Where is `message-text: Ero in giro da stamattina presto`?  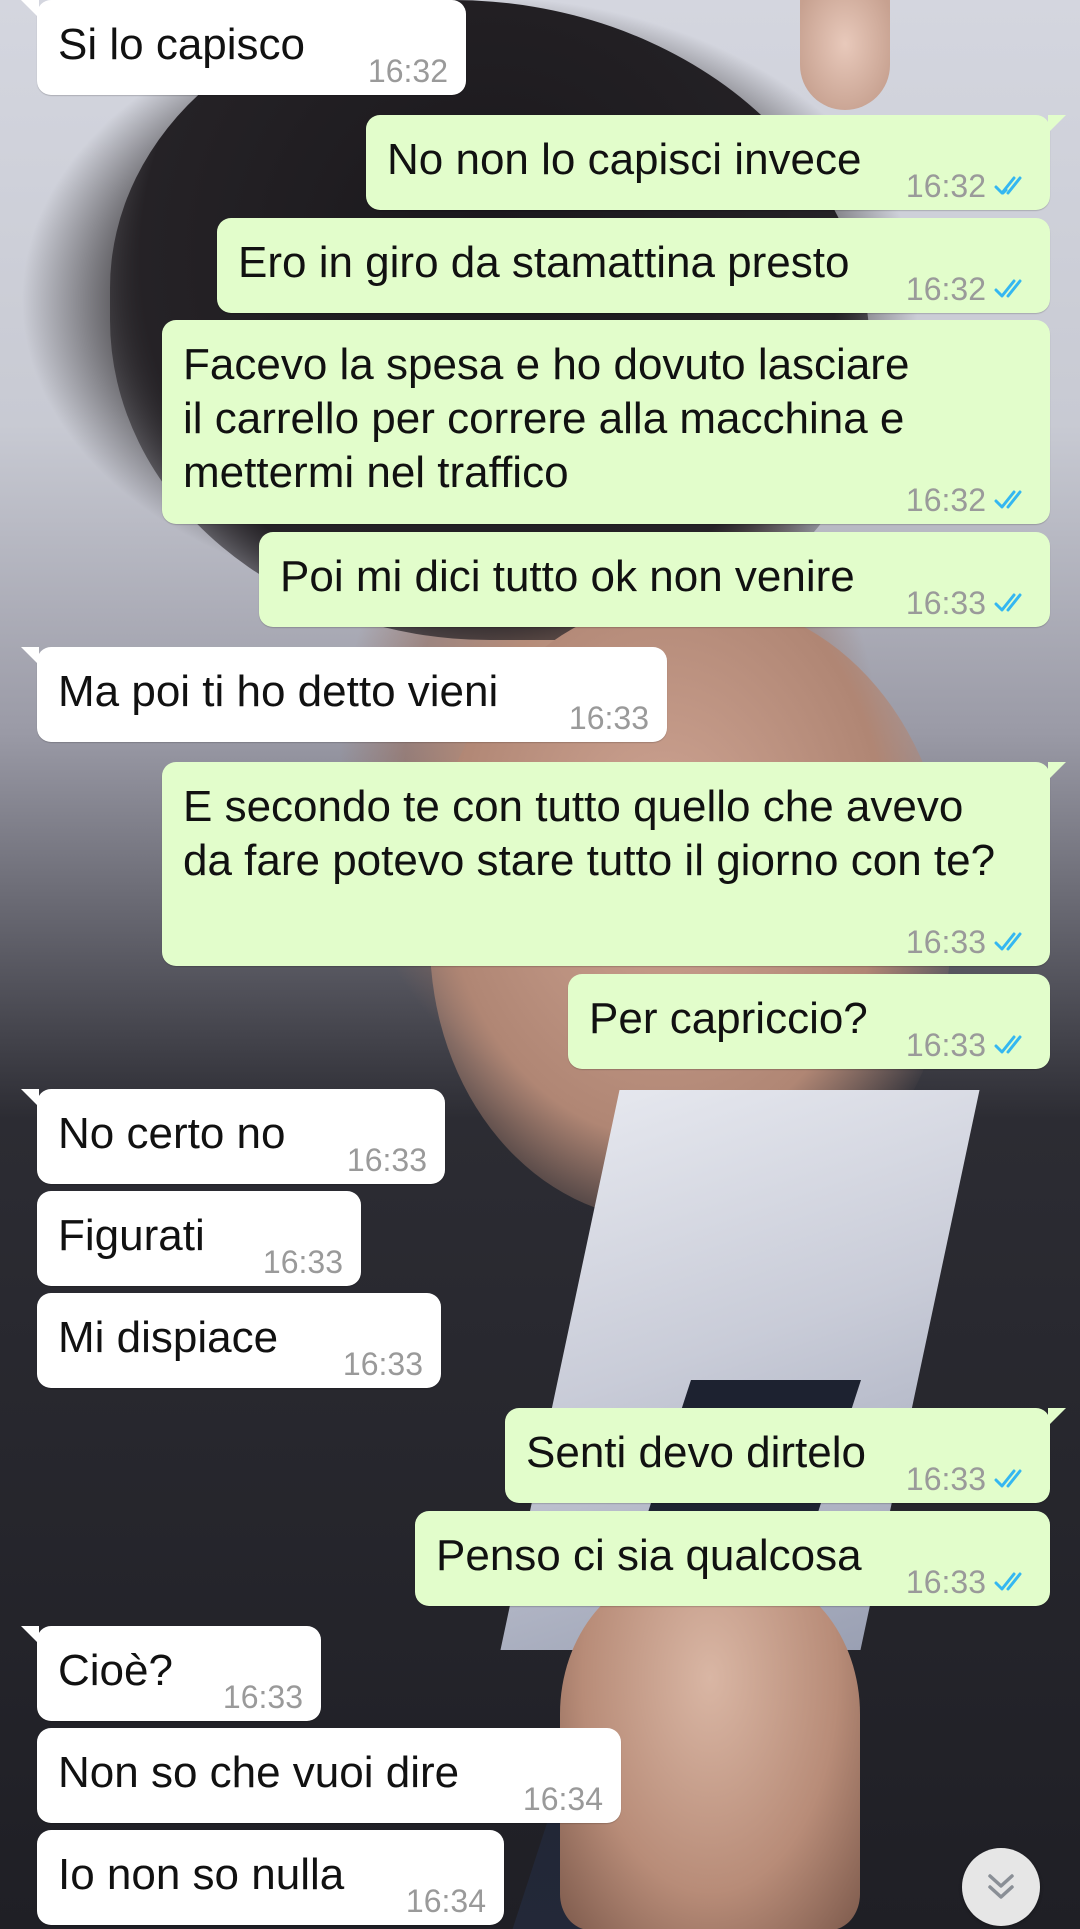
message-text: Ero in giro da stamattina presto is located at coordinates (544, 262).